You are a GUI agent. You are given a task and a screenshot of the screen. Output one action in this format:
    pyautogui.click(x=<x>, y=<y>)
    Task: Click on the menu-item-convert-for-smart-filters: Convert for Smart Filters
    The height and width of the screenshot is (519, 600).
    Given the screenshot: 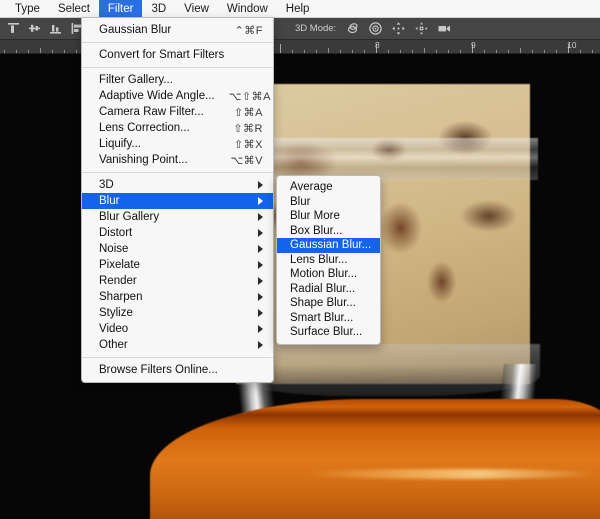 What is the action you would take?
    pyautogui.click(x=177, y=55)
    